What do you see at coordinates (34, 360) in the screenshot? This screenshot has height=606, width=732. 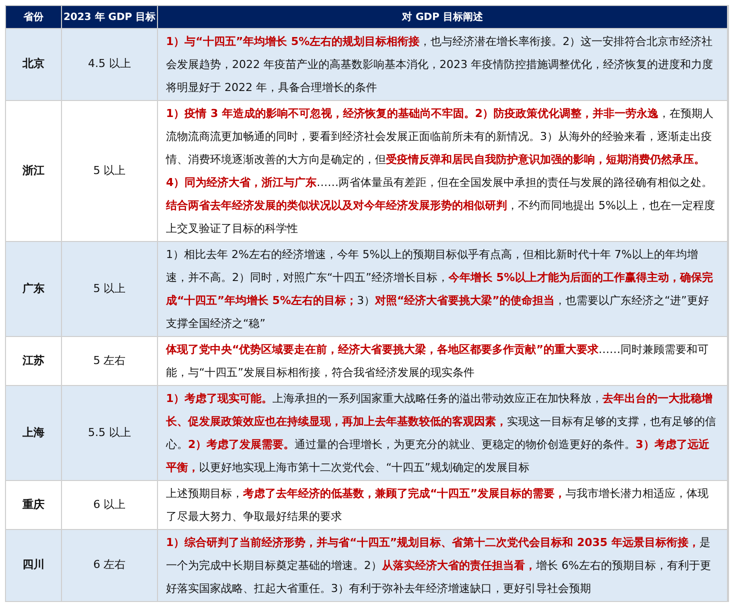 I see `table-cell: 江苏` at bounding box center [34, 360].